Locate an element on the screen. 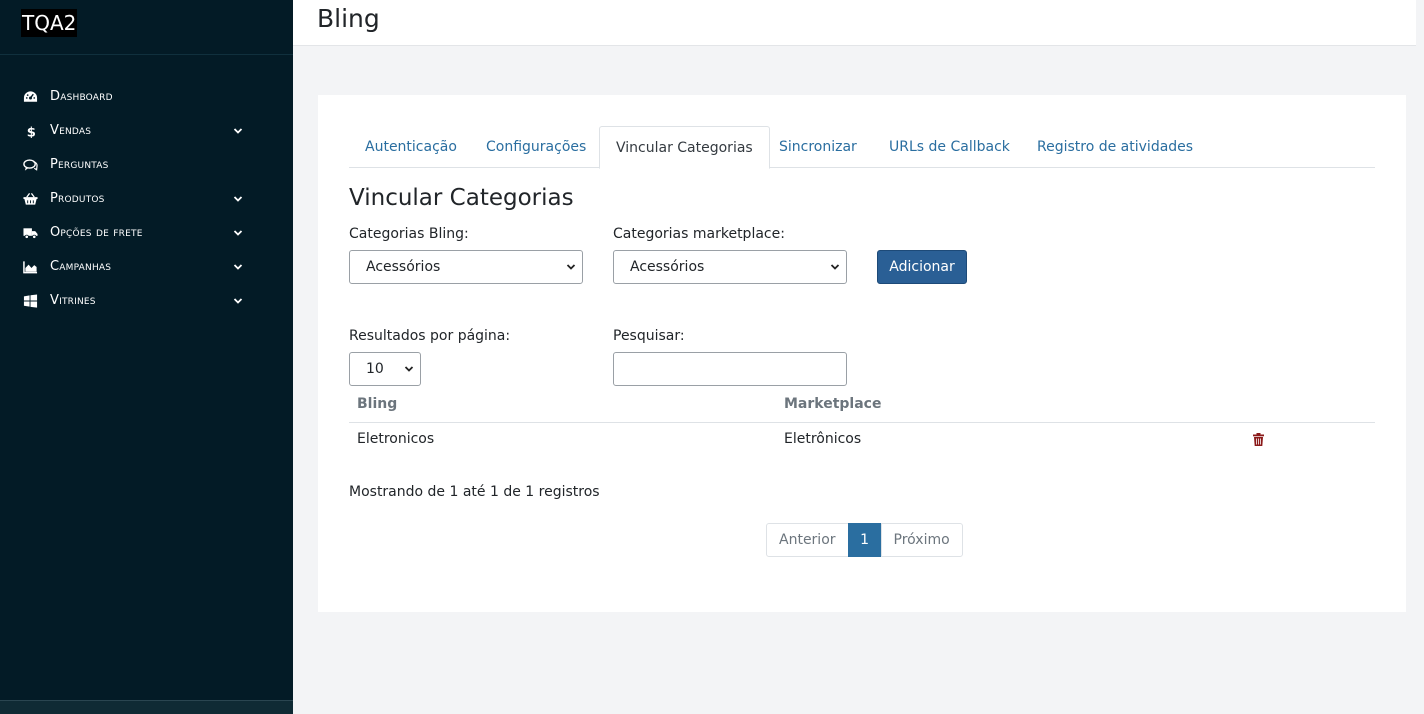 This screenshot has width=1424, height=714. bling-categories-label: Categorias Bling: is located at coordinates (409, 234).